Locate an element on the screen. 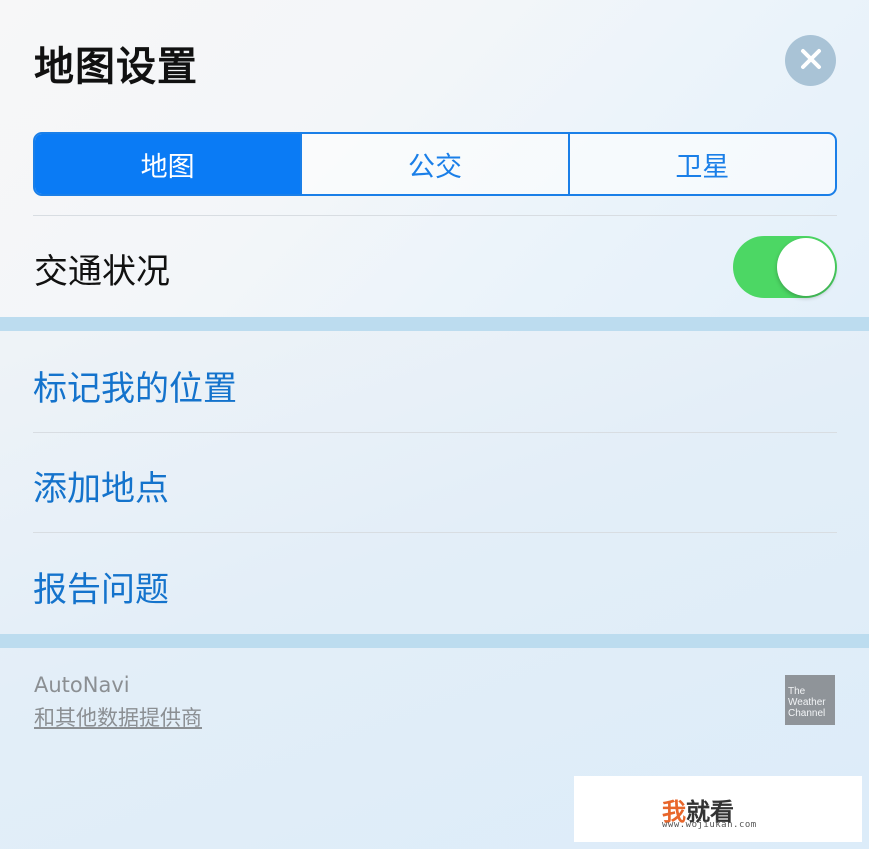  traffic-label: 交通状况 is located at coordinates (102, 272).